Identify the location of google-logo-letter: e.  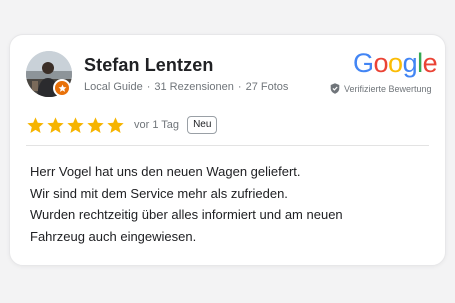
(430, 63).